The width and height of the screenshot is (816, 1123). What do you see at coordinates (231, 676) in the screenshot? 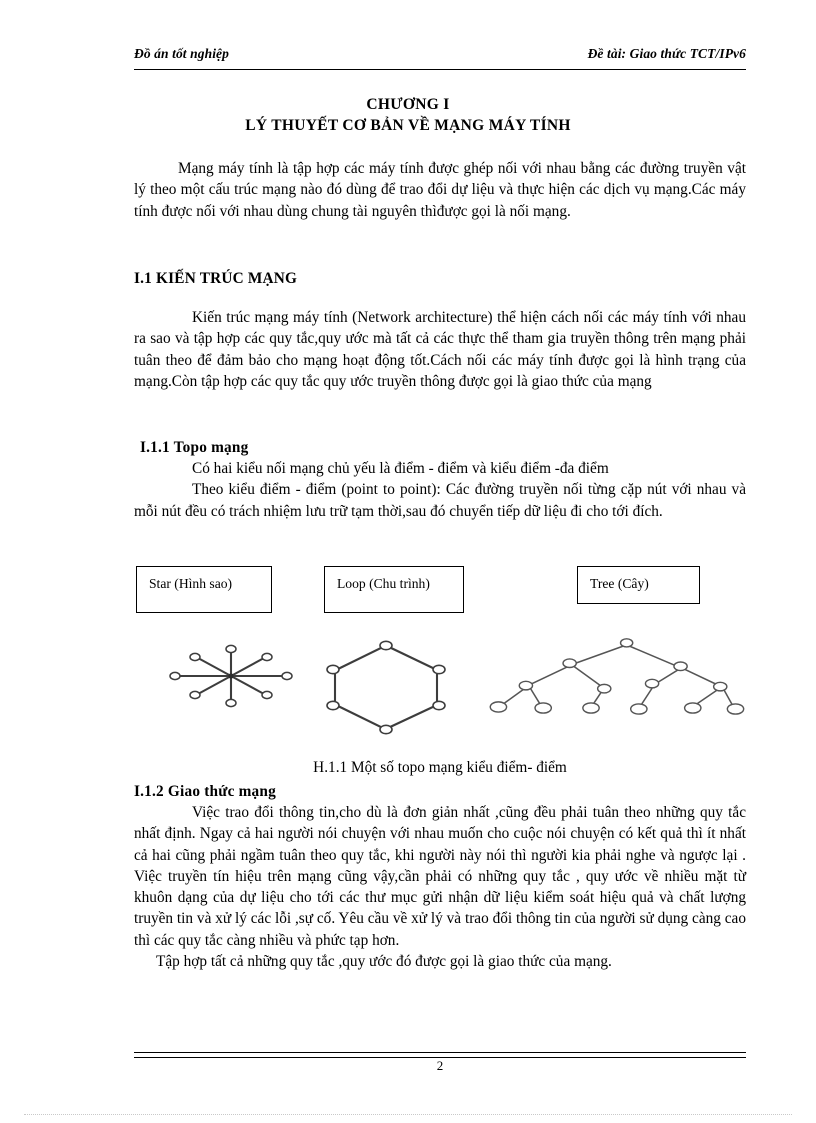
I see `star-topology-diagram` at bounding box center [231, 676].